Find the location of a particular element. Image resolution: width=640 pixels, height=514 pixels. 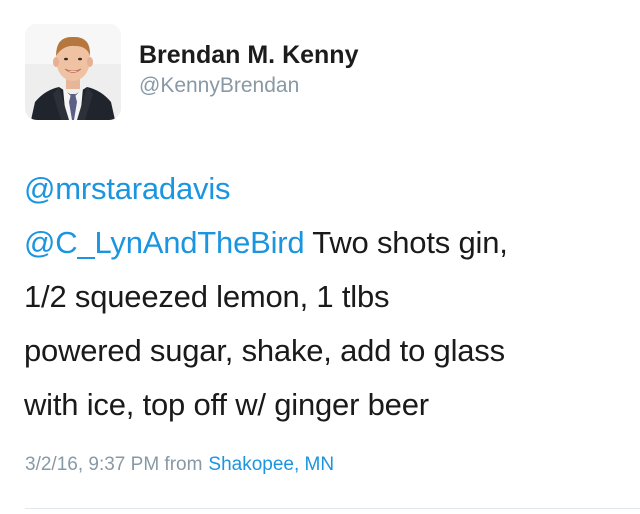

tweet-text-segment: Two shots gin, is located at coordinates (406, 242).